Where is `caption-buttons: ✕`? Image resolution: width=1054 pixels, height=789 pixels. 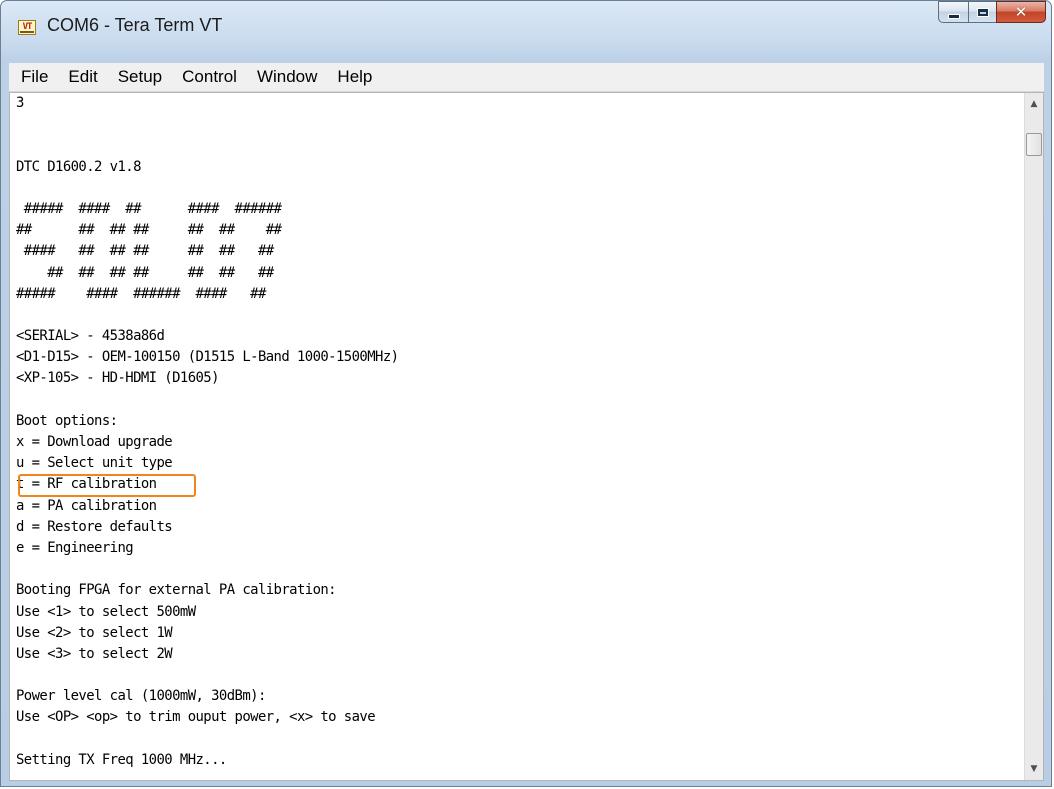
caption-buttons: ✕ is located at coordinates (992, 13).